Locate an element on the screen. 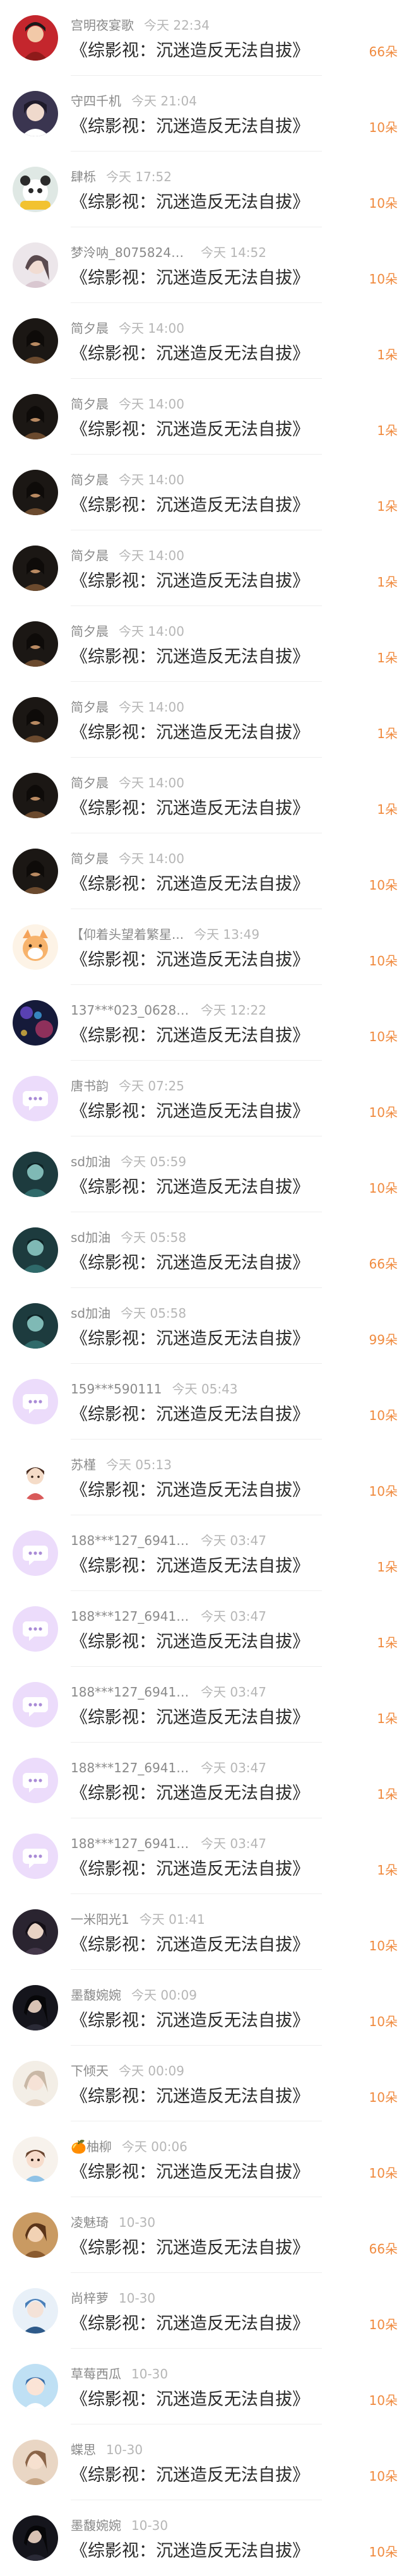 The image size is (404, 2576). username: 唐书韵 is located at coordinates (90, 1086).